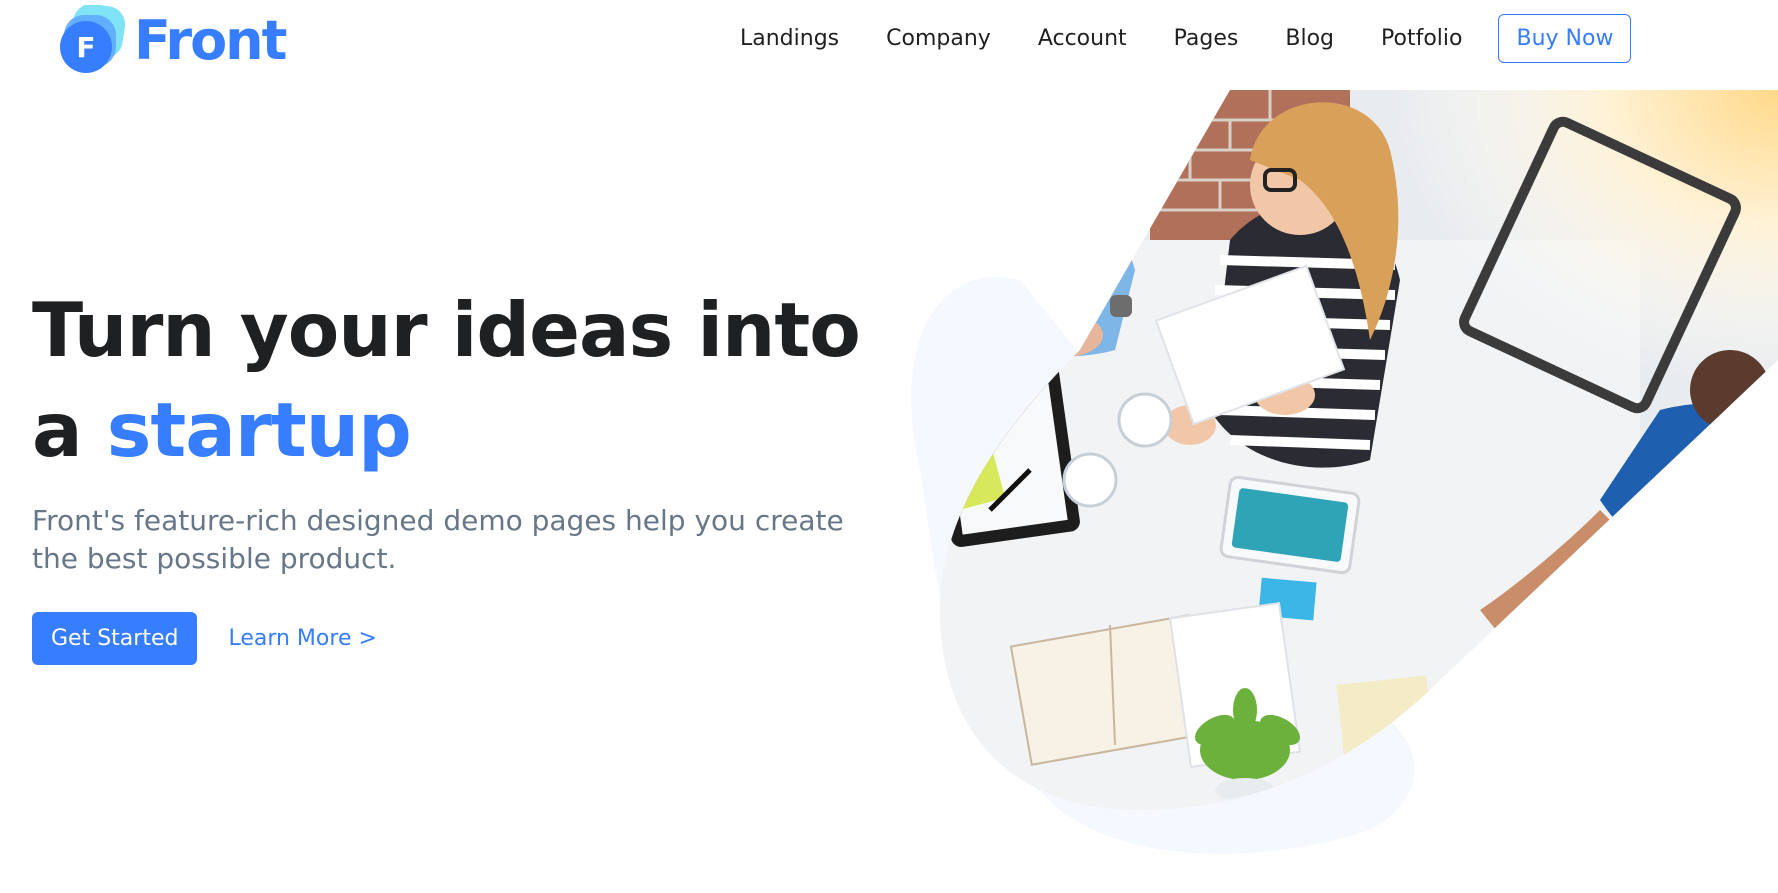  I want to click on hero-title-accent: startup, so click(259, 430).